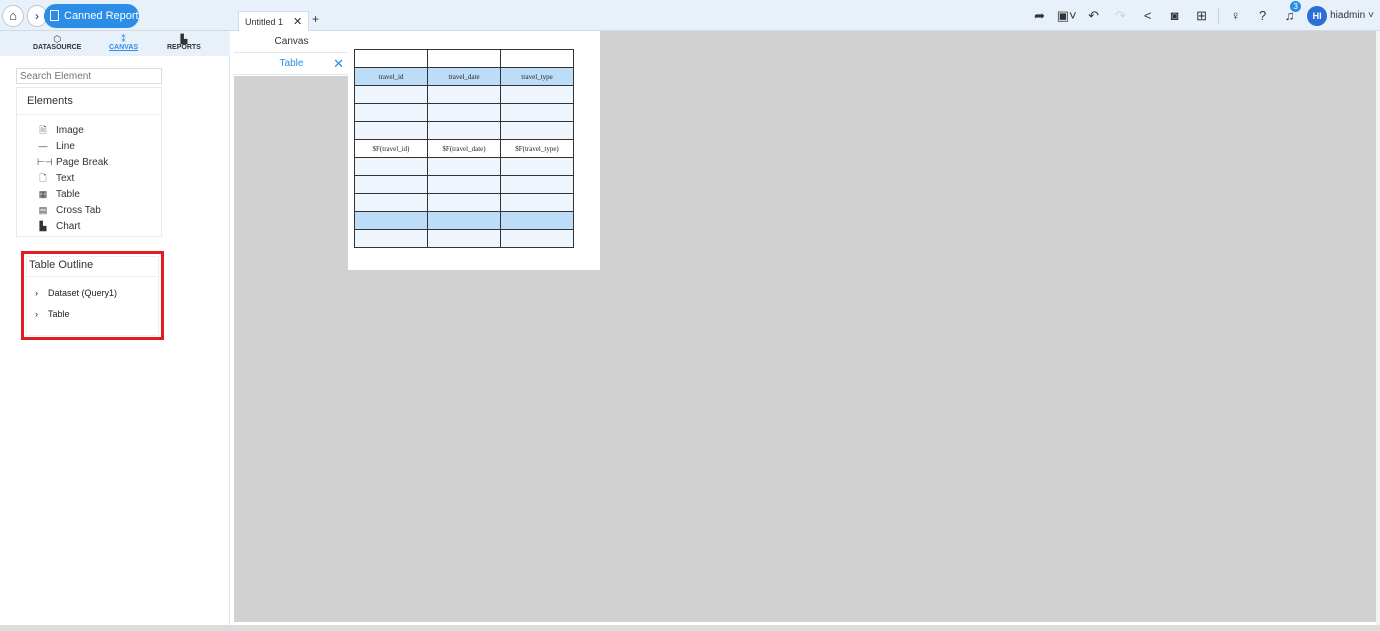  I want to click on vertical-scrollbar, so click(1378, 328).